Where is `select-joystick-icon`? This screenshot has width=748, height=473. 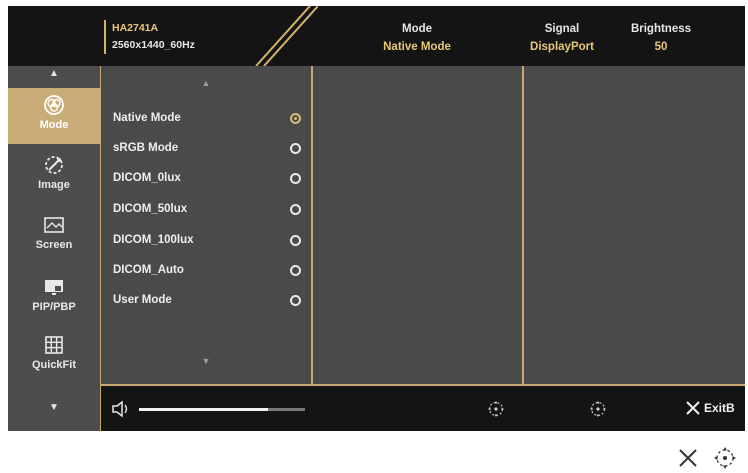
select-joystick-icon is located at coordinates (598, 409).